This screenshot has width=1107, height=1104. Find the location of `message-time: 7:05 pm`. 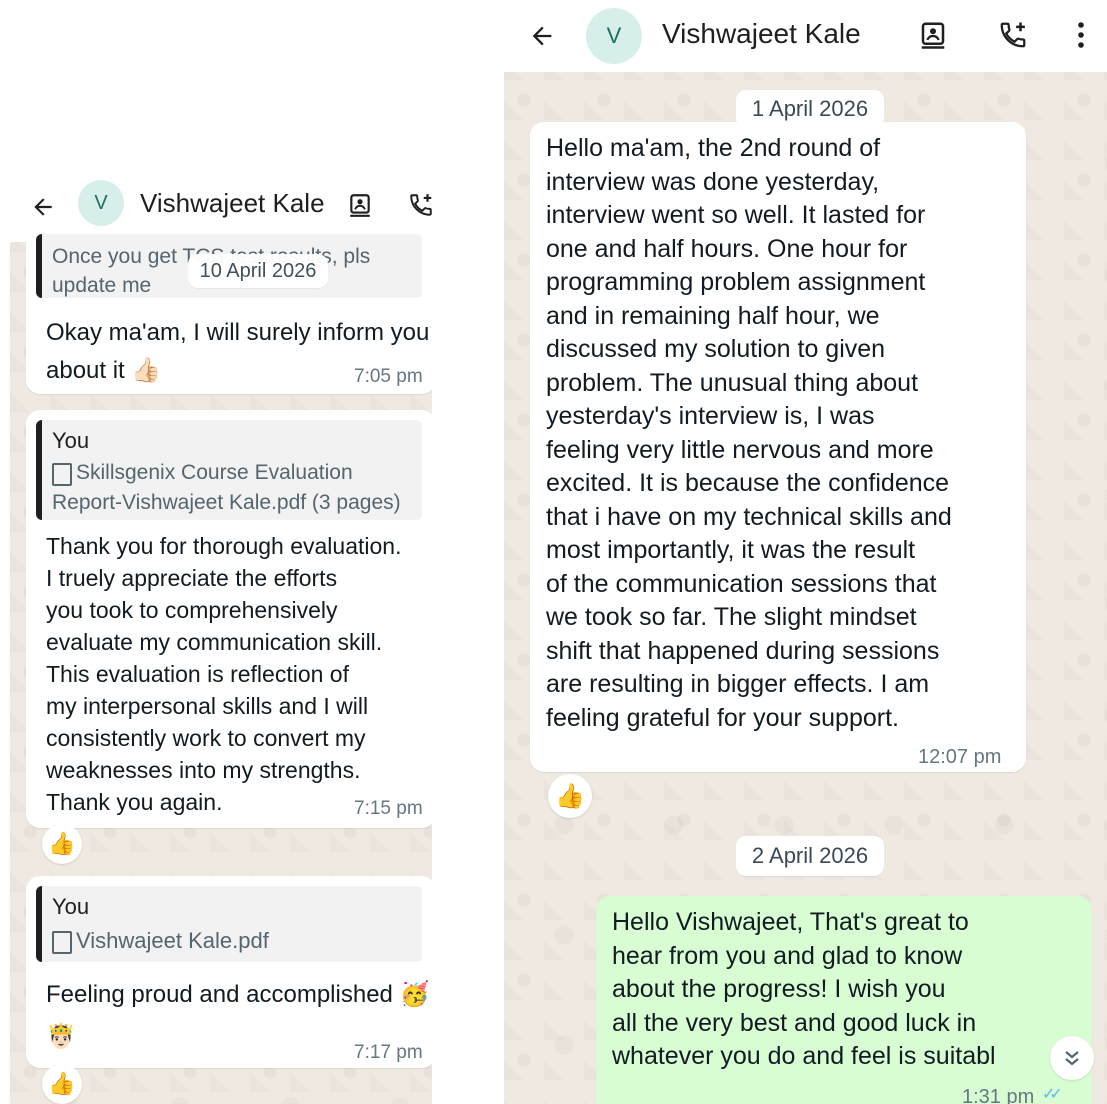

message-time: 7:05 pm is located at coordinates (388, 376).